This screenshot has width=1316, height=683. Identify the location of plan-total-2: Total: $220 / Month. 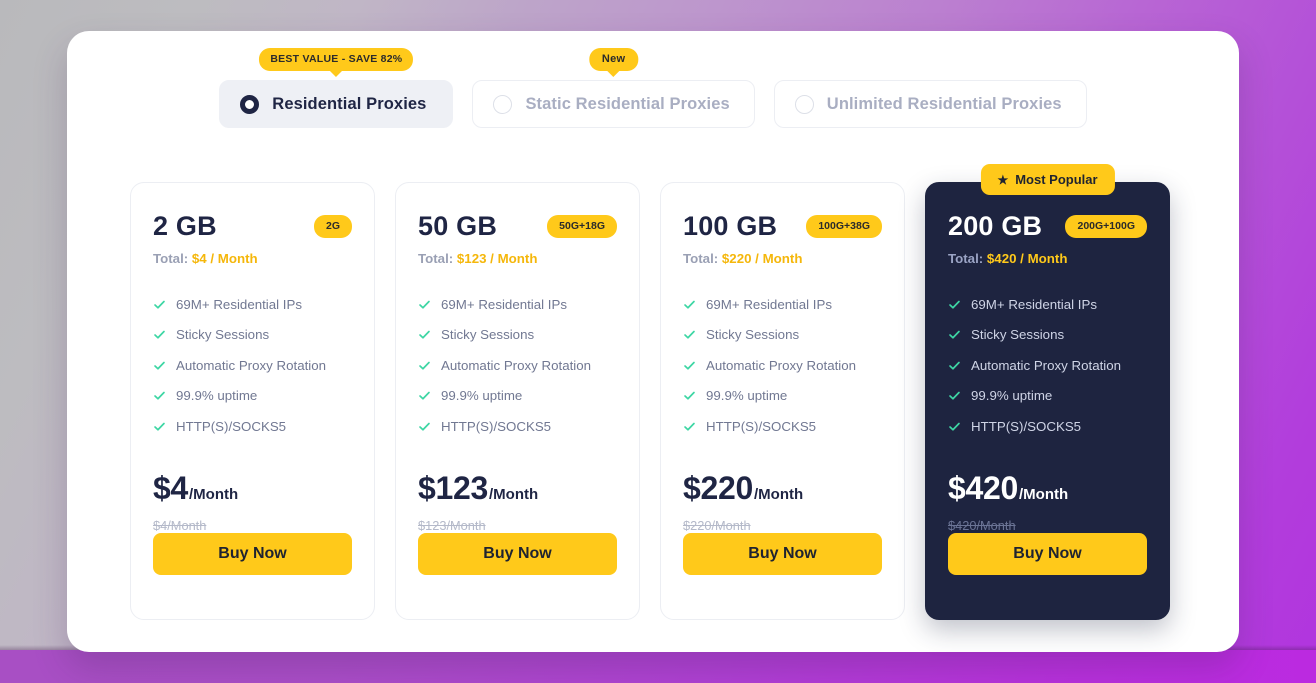
(782, 258).